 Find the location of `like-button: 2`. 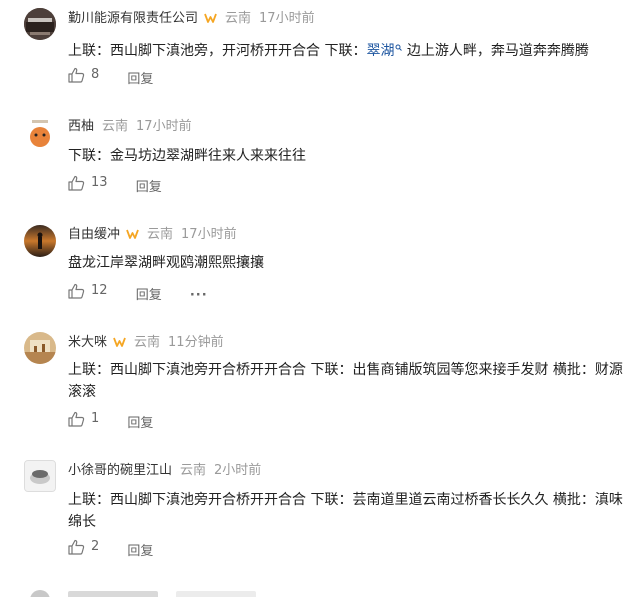

like-button: 2 is located at coordinates (83, 547).